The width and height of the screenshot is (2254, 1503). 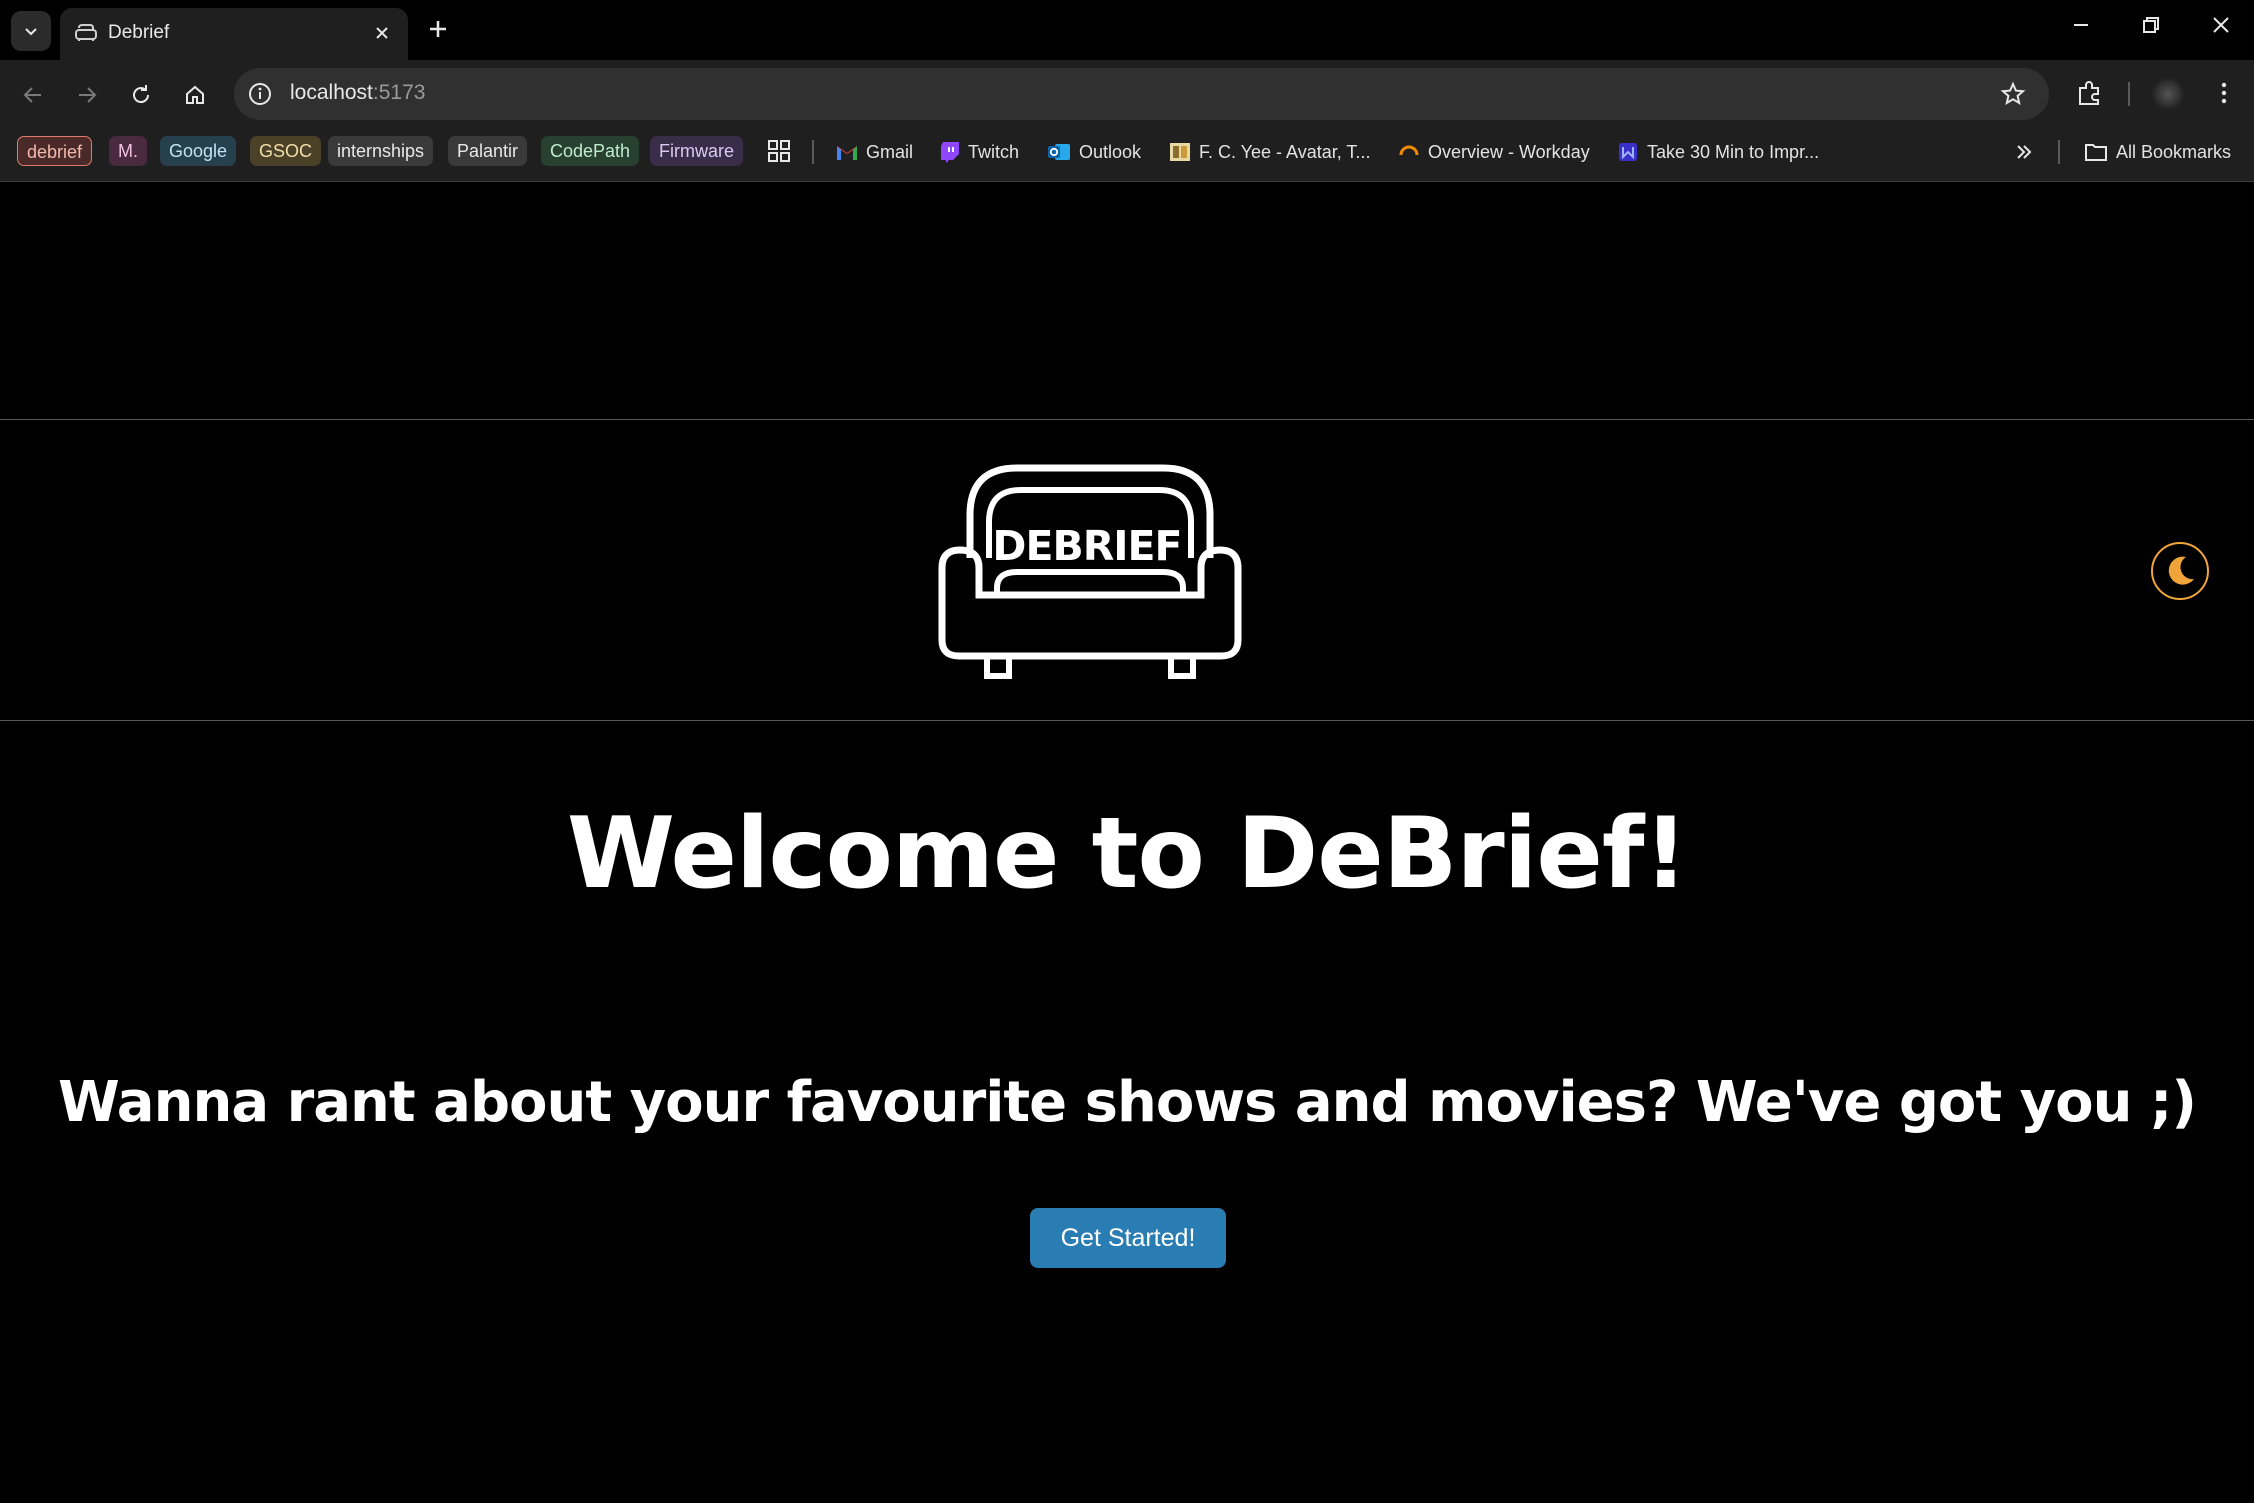 I want to click on get-started-button: Get Started!, so click(x=1128, y=1238).